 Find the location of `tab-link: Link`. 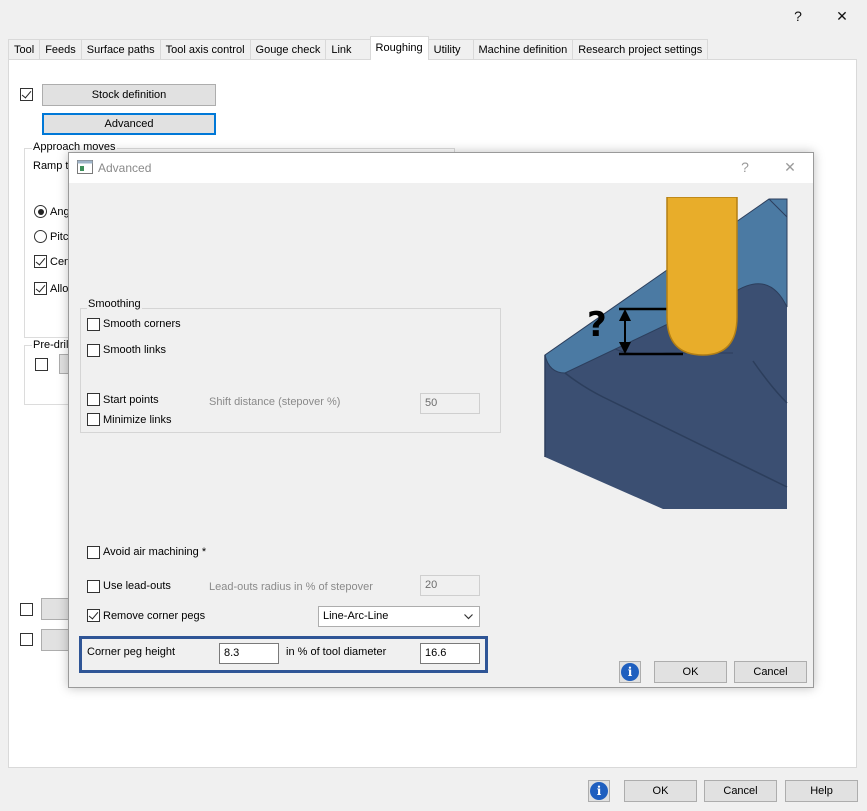

tab-link: Link is located at coordinates (348, 49).